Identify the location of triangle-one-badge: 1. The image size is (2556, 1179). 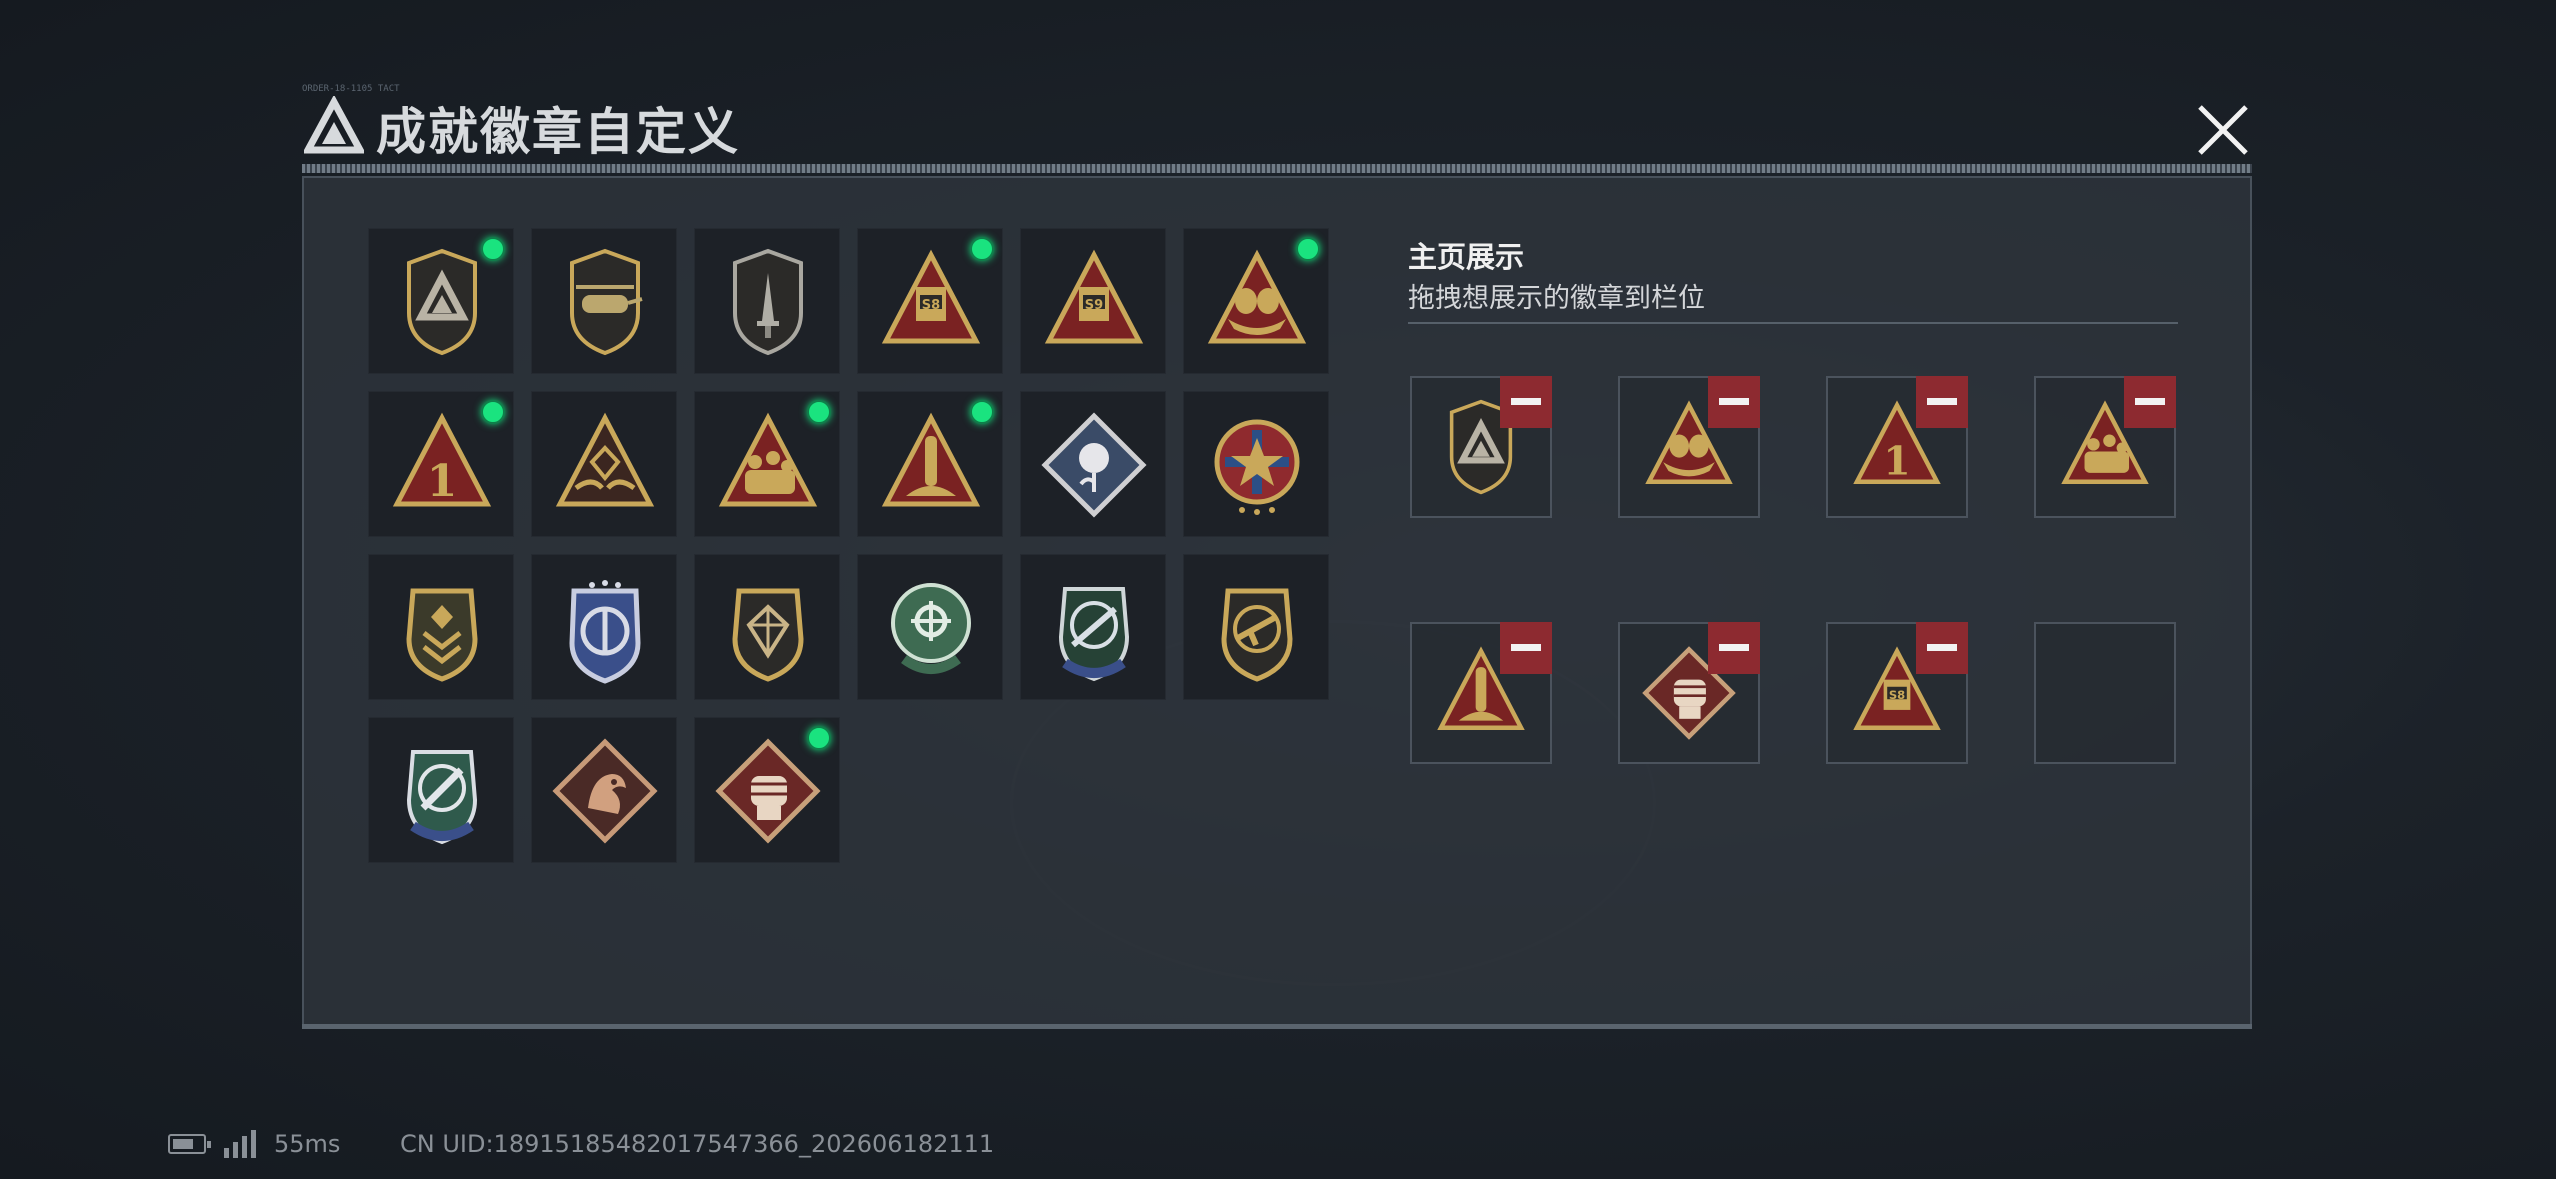
(441, 464).